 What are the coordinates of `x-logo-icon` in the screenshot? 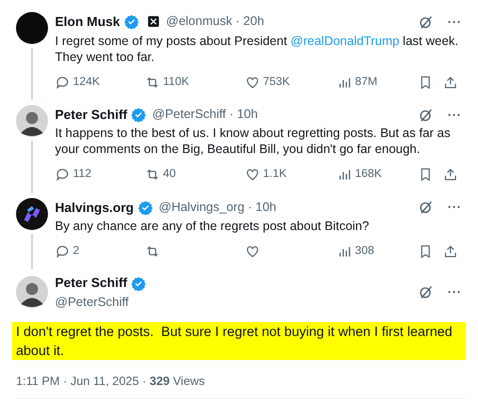 It's located at (153, 21).